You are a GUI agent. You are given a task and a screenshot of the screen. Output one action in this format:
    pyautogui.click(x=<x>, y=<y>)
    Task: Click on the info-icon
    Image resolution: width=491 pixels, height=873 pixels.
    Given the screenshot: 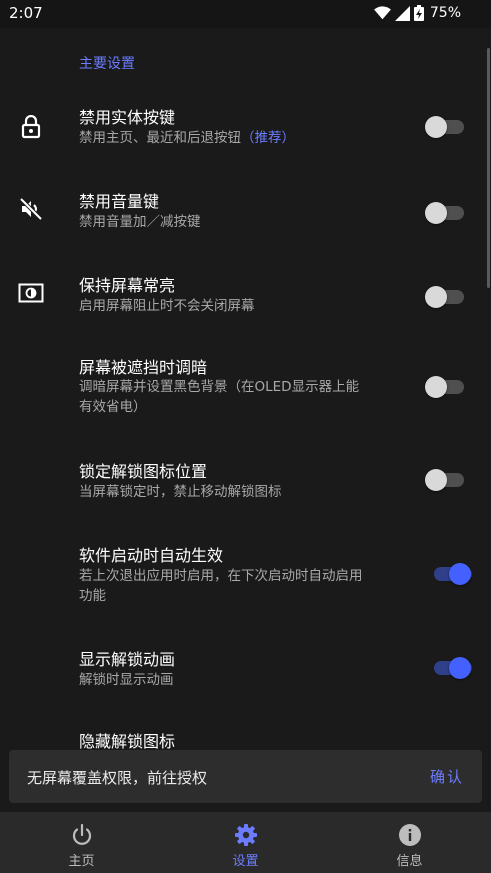 What is the action you would take?
    pyautogui.click(x=409, y=835)
    